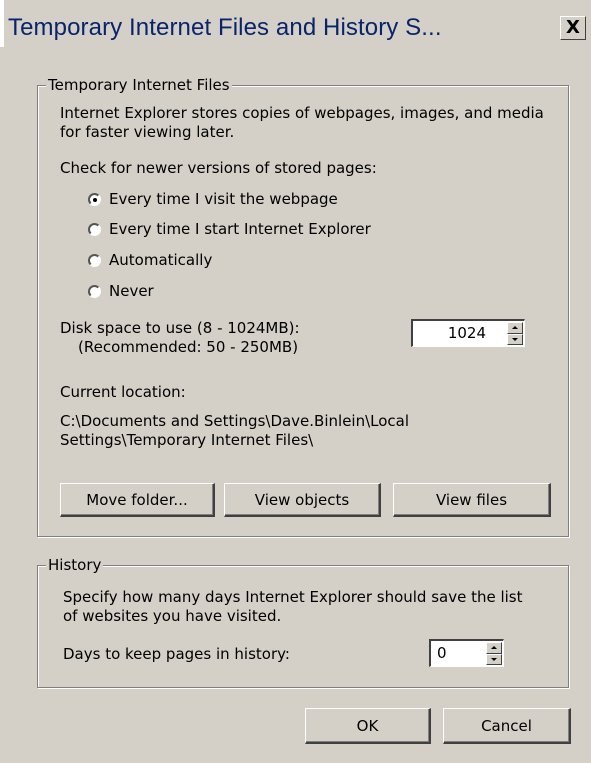 This screenshot has height=763, width=591. What do you see at coordinates (131, 291) in the screenshot?
I see `radio-never-label: Never` at bounding box center [131, 291].